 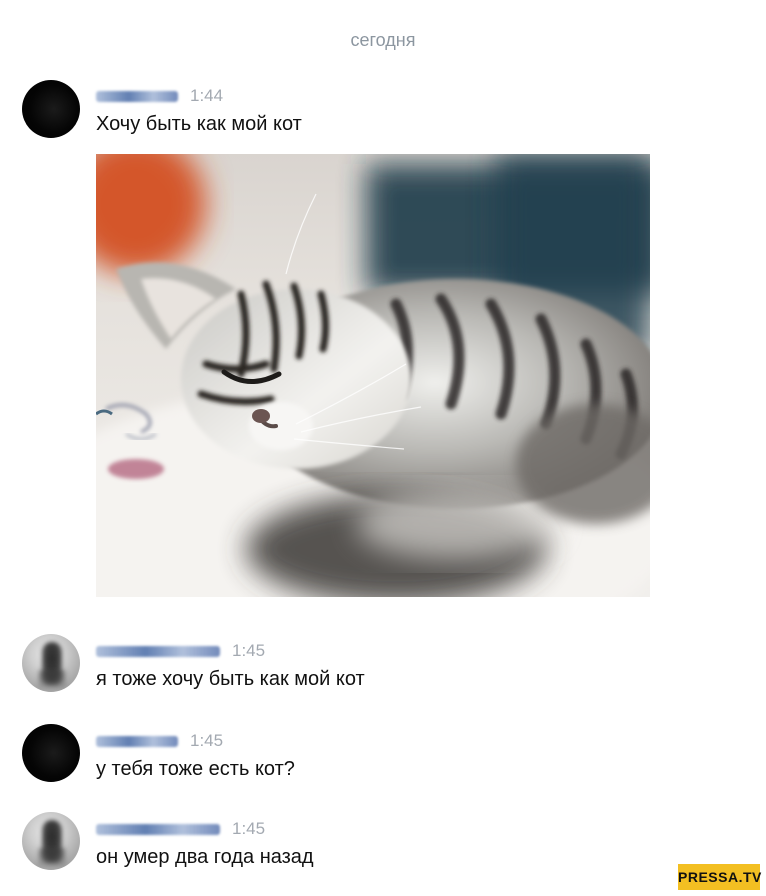 What do you see at coordinates (205, 857) in the screenshot?
I see `message-text: он умер два года назад` at bounding box center [205, 857].